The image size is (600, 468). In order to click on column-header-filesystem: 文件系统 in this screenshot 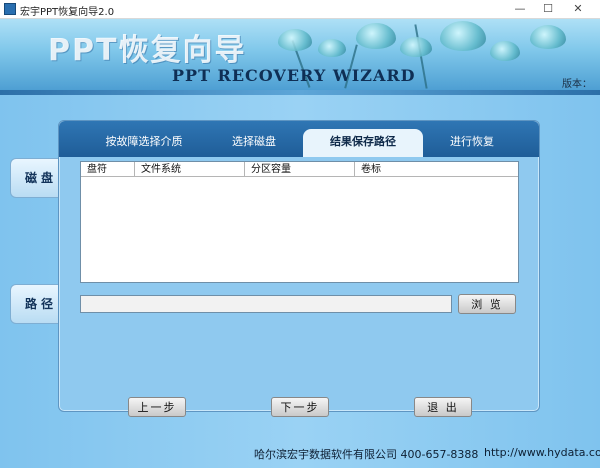, I will do `click(190, 169)`.